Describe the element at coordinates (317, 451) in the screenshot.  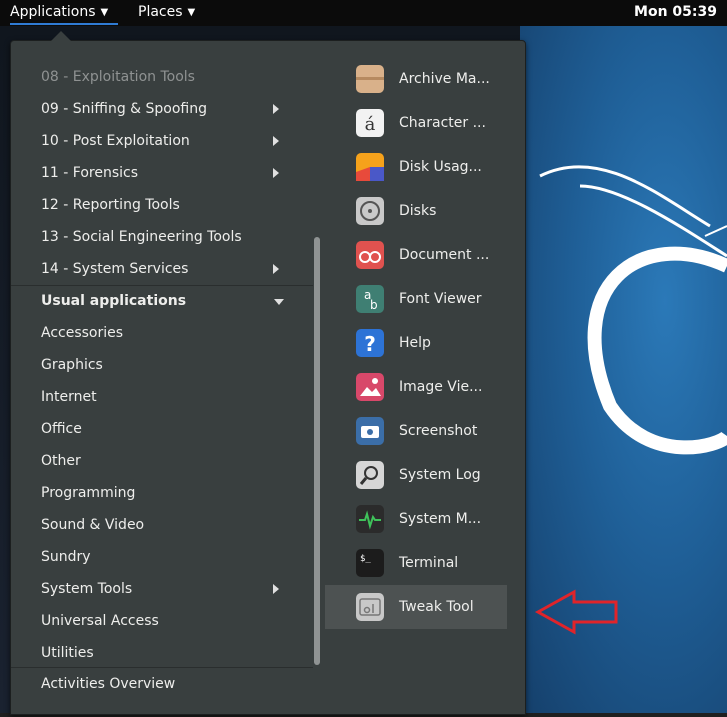
I see `scrollbar` at that location.